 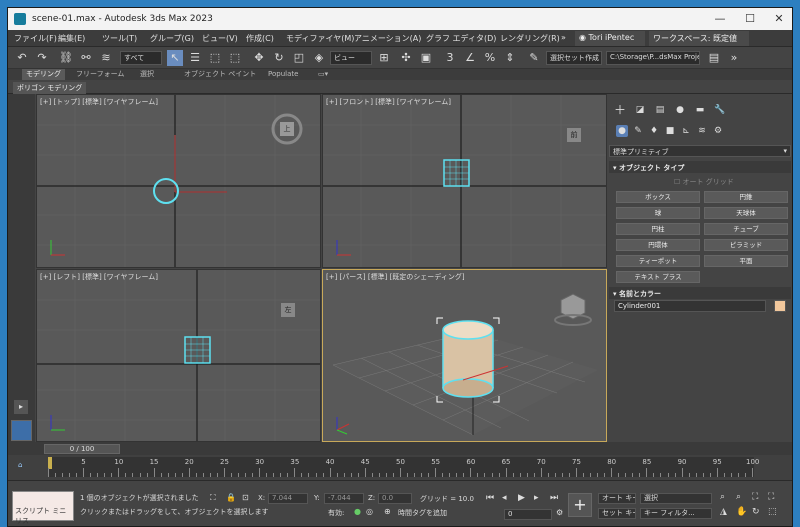 I want to click on cameras-icon: ■, so click(x=670, y=131).